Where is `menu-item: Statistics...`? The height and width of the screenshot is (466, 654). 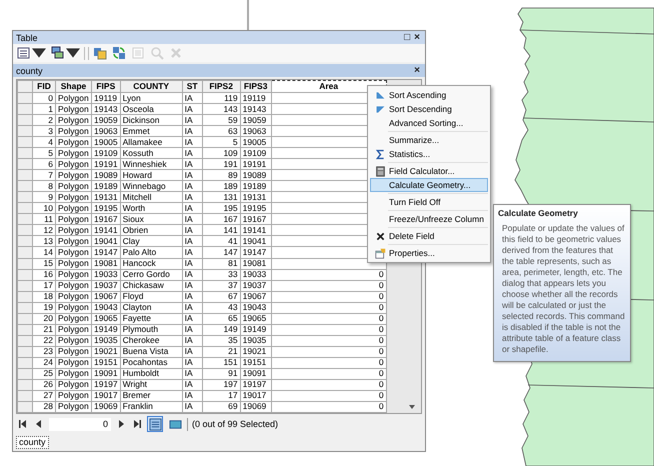
menu-item: Statistics... is located at coordinates (429, 154).